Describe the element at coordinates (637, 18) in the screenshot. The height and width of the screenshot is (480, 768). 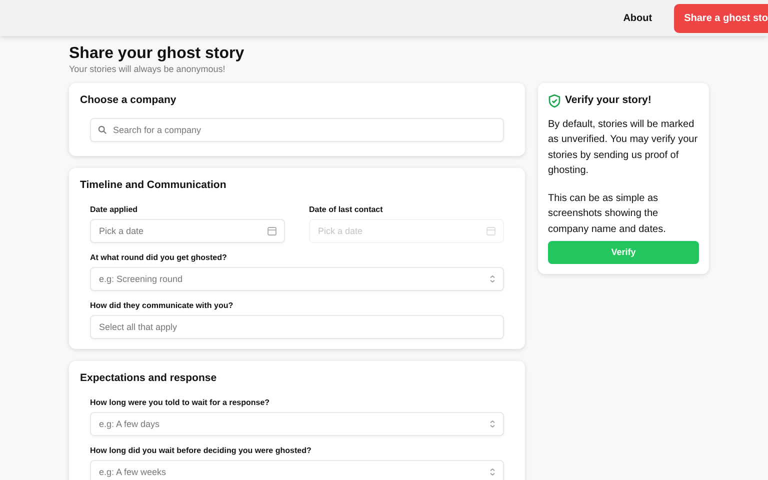
I see `about-link: About` at that location.